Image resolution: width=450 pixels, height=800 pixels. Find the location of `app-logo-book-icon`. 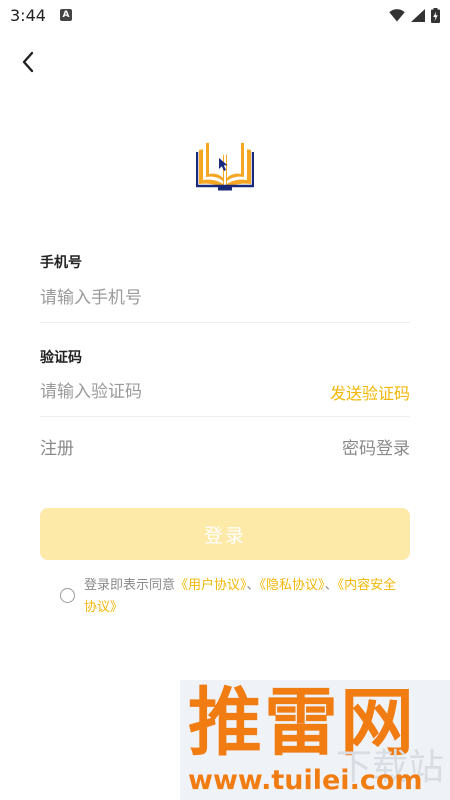

app-logo-book-icon is located at coordinates (225, 165).